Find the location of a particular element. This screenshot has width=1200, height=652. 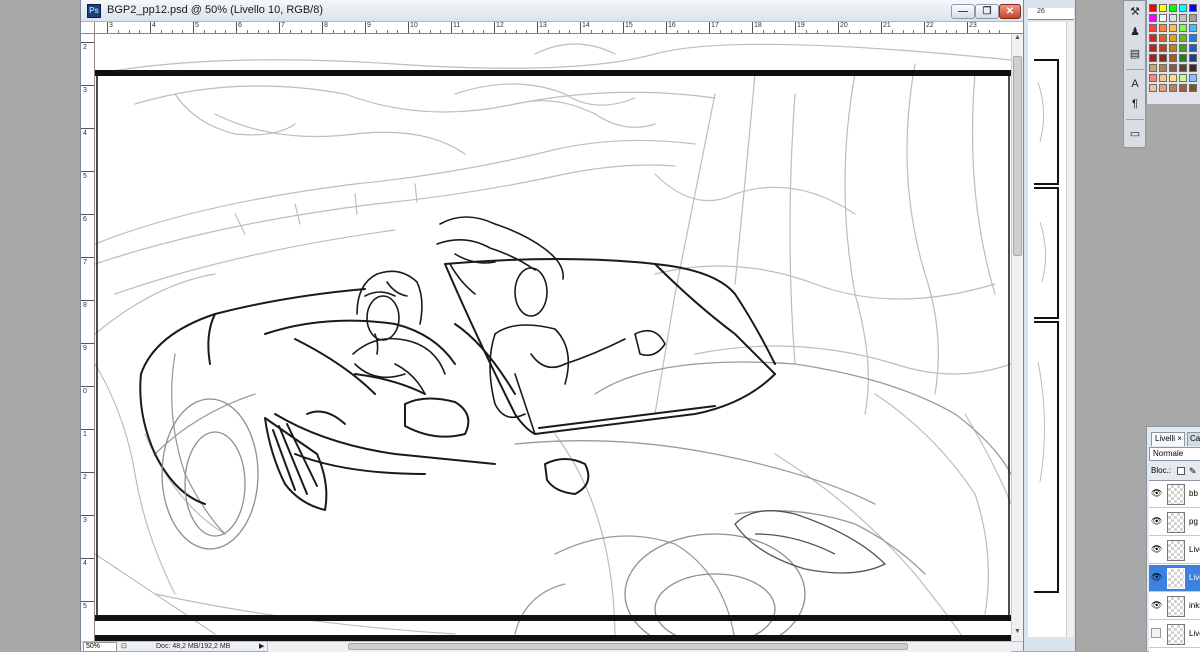

vertical-scroll-thumb is located at coordinates (1017, 156).